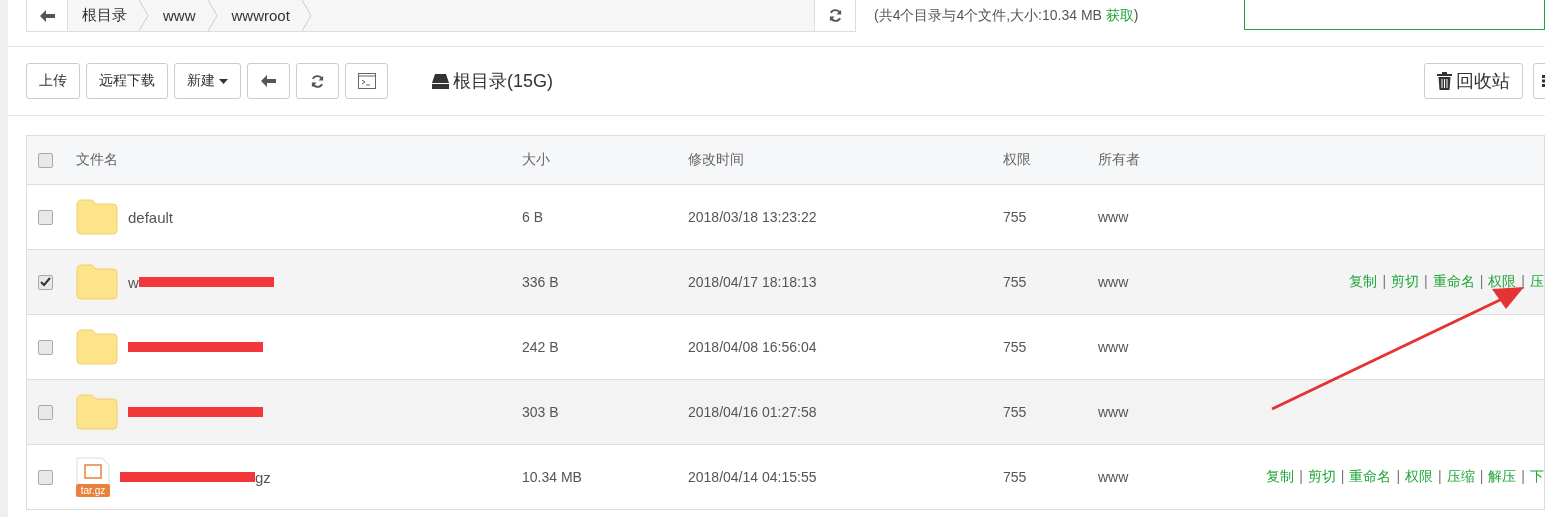 Image resolution: width=1545 pixels, height=517 pixels. I want to click on column-header: 所有者, so click(1127, 160).